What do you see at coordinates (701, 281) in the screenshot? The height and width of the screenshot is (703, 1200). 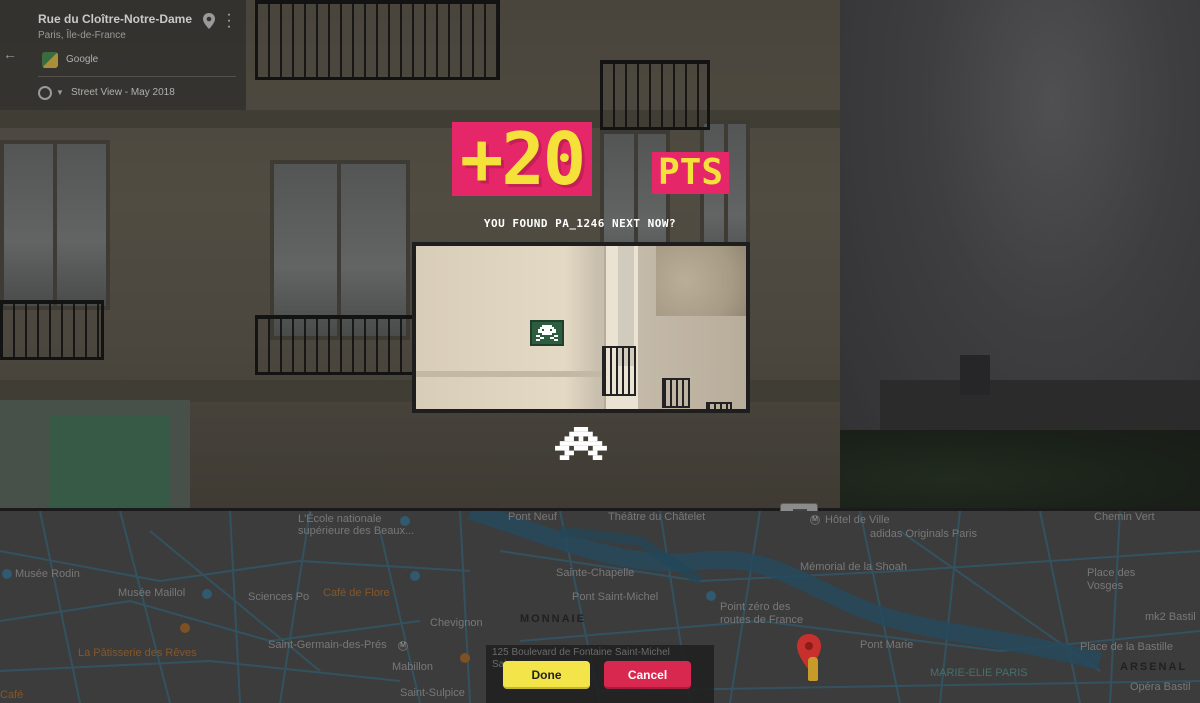 I see `ornament` at bounding box center [701, 281].